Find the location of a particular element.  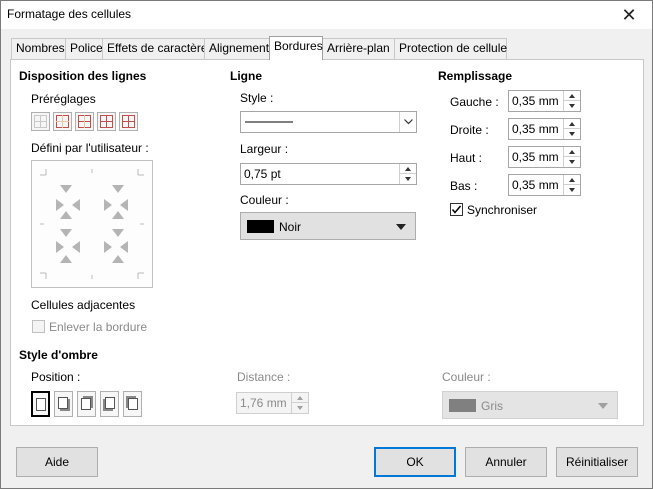

preset-outer-inner-button is located at coordinates (128, 121).